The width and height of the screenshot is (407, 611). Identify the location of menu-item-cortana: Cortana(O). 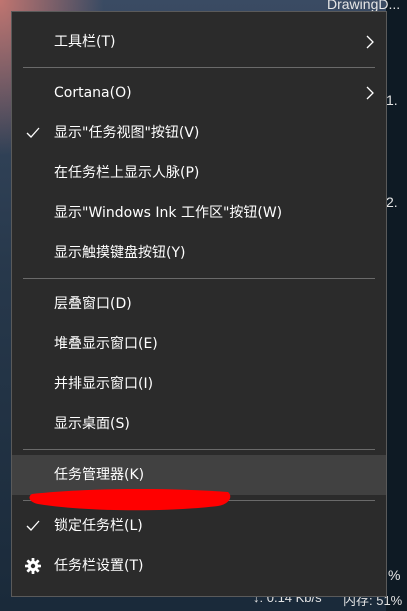
(199, 93).